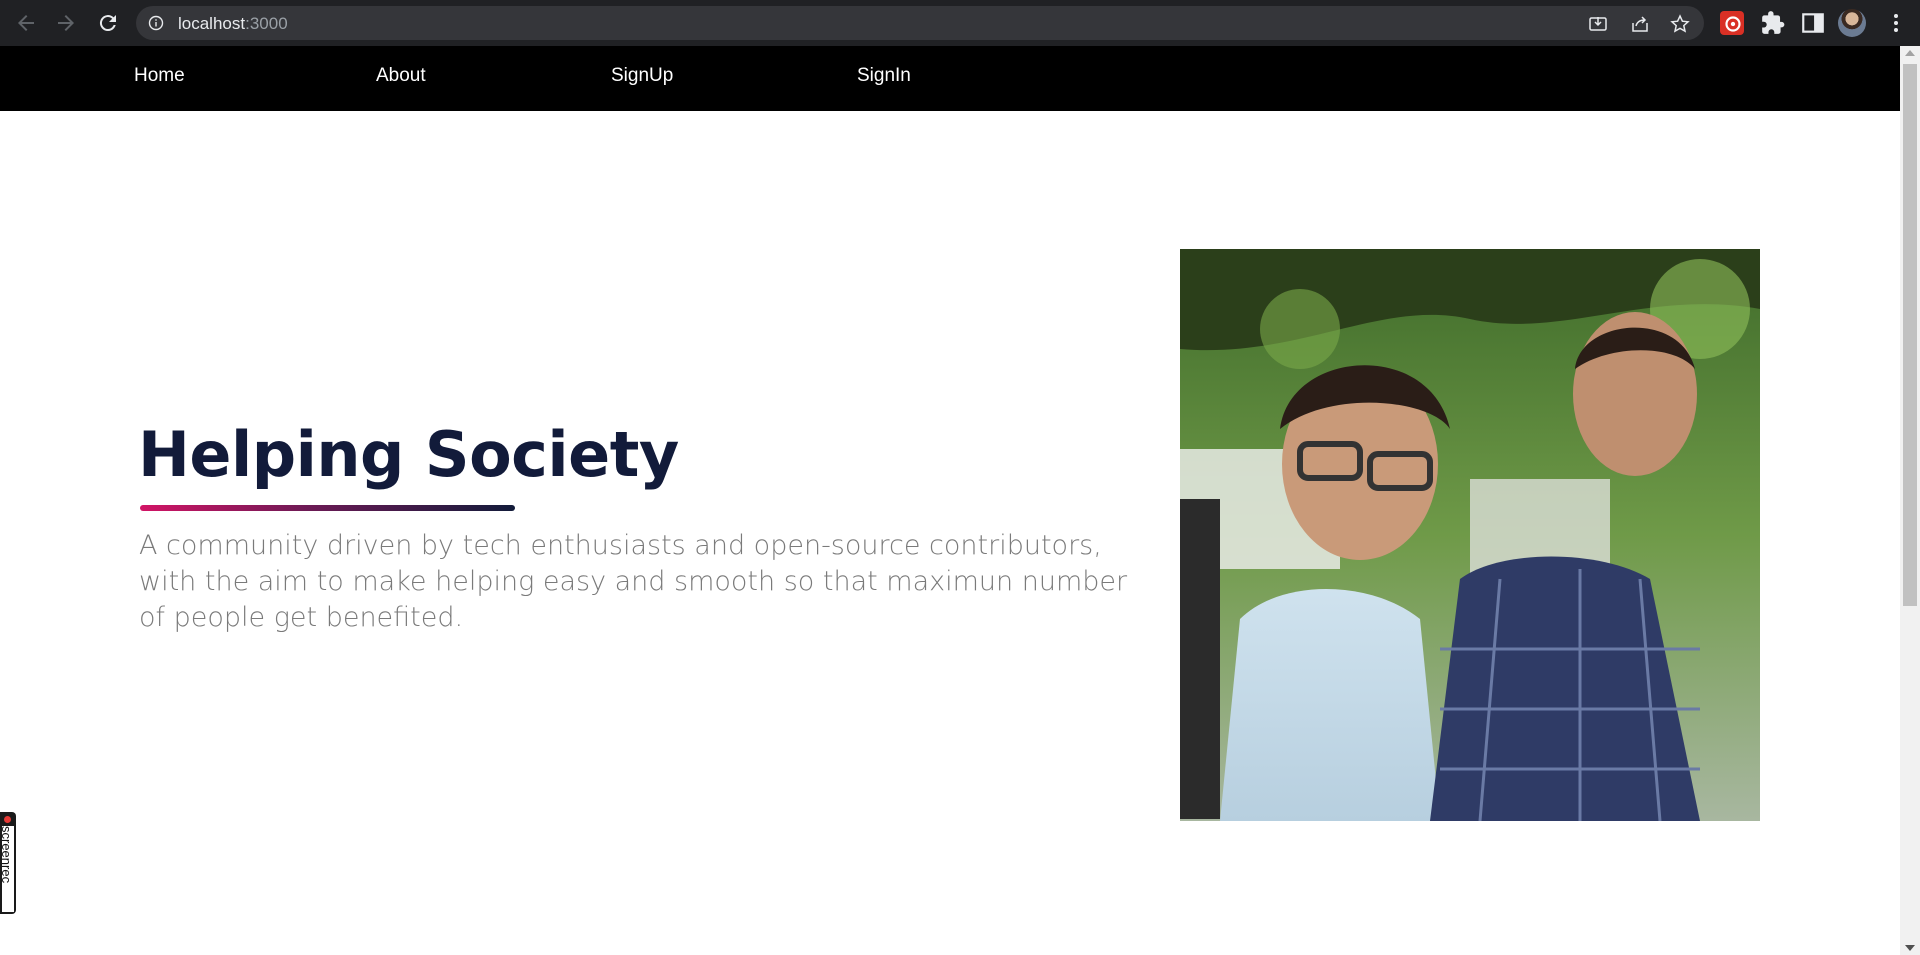 Image resolution: width=1920 pixels, height=955 pixels. Describe the element at coordinates (233, 24) in the screenshot. I see `url-text: localhost:3000` at that location.